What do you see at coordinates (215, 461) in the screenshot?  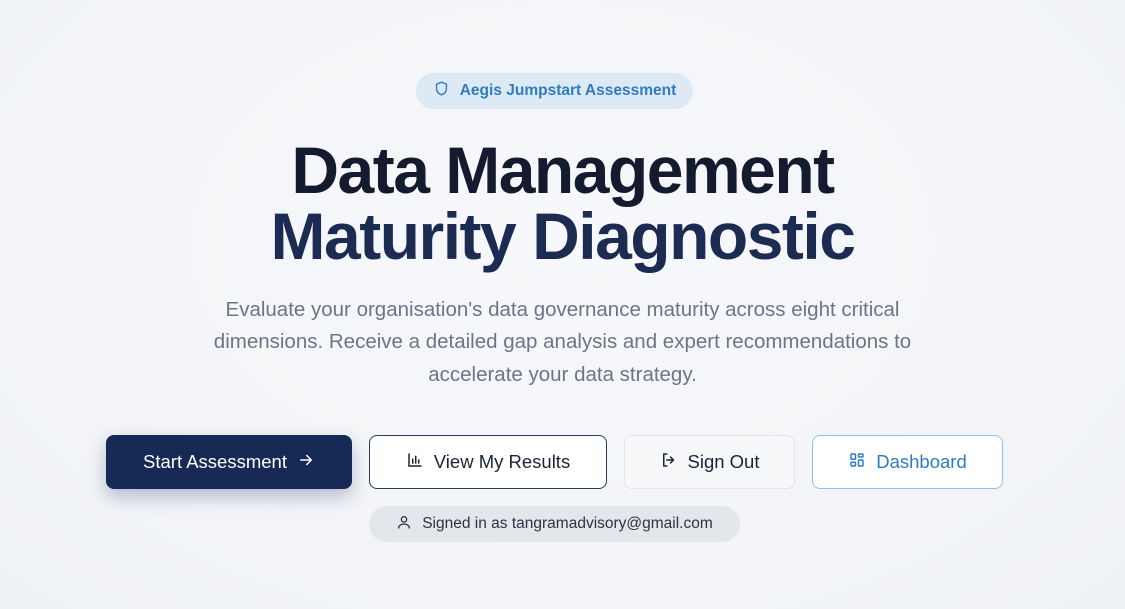 I see `start-assessment-label: Start Assessment` at bounding box center [215, 461].